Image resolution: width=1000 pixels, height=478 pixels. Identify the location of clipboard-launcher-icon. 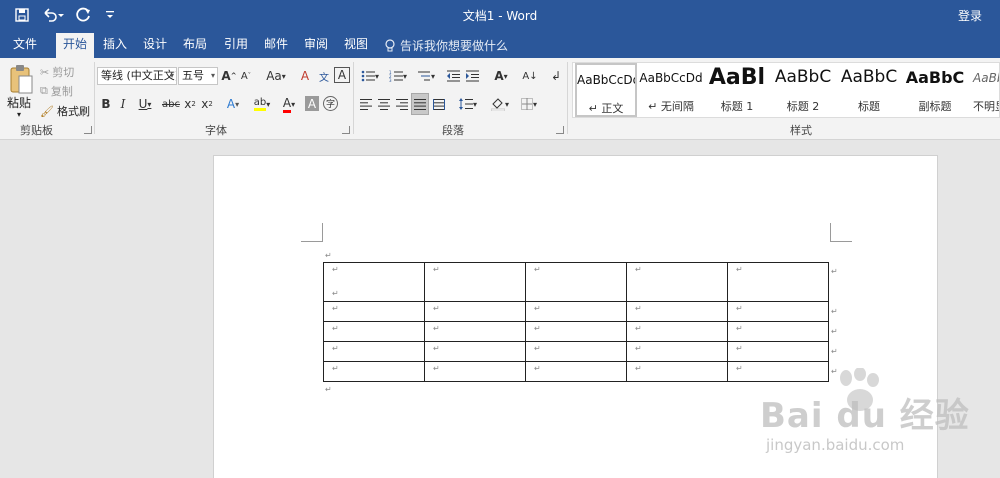
(88, 130).